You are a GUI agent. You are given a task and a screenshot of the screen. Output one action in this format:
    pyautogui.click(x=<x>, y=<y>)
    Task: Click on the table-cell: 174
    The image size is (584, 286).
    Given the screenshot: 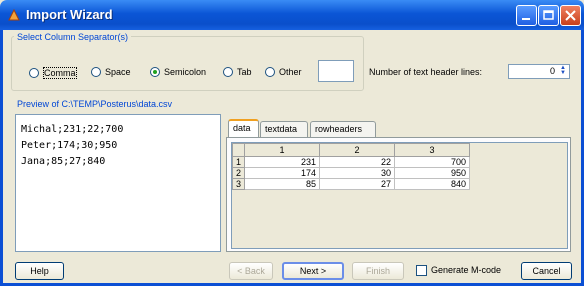 What is the action you would take?
    pyautogui.click(x=282, y=173)
    